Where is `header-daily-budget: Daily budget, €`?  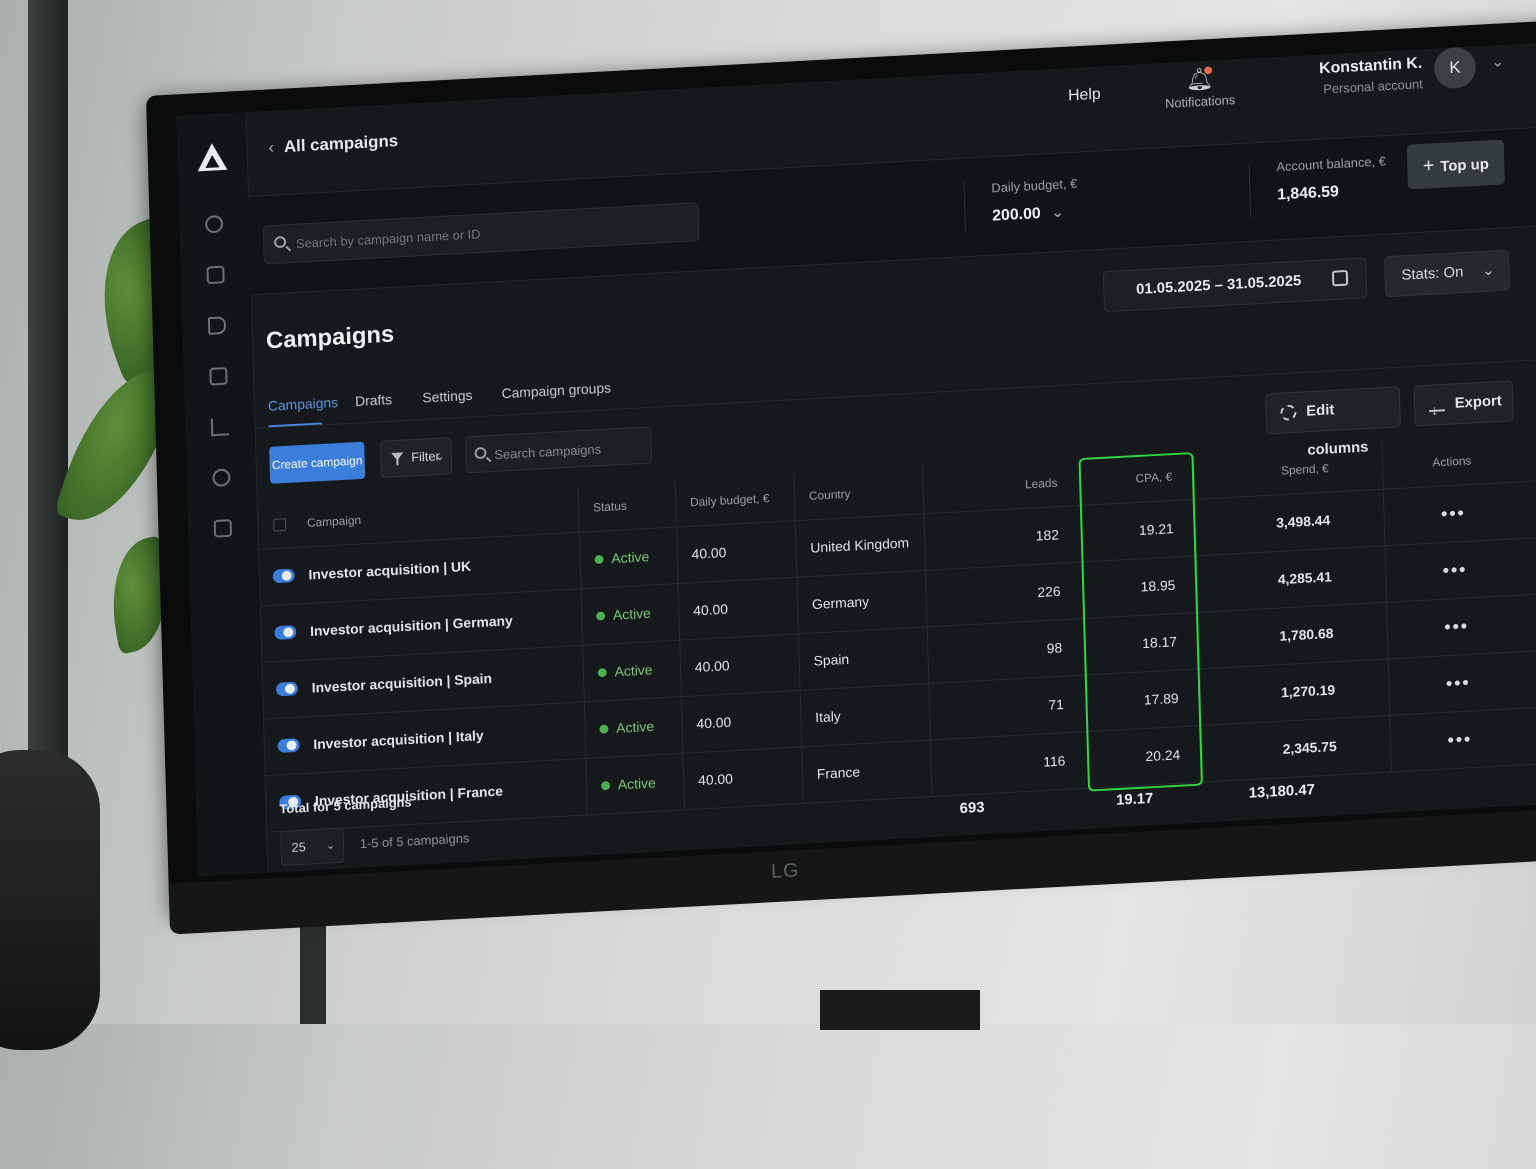 header-daily-budget: Daily budget, € is located at coordinates (734, 500).